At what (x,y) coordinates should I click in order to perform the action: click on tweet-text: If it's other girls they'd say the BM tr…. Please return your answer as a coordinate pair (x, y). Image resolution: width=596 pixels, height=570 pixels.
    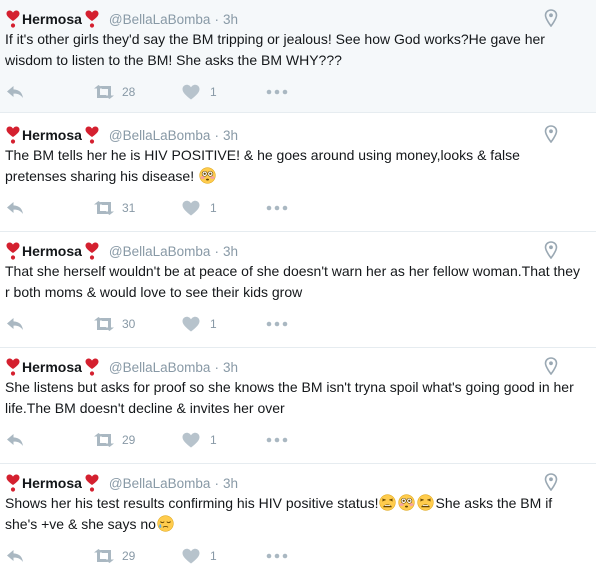
    Looking at the image, I should click on (275, 49).